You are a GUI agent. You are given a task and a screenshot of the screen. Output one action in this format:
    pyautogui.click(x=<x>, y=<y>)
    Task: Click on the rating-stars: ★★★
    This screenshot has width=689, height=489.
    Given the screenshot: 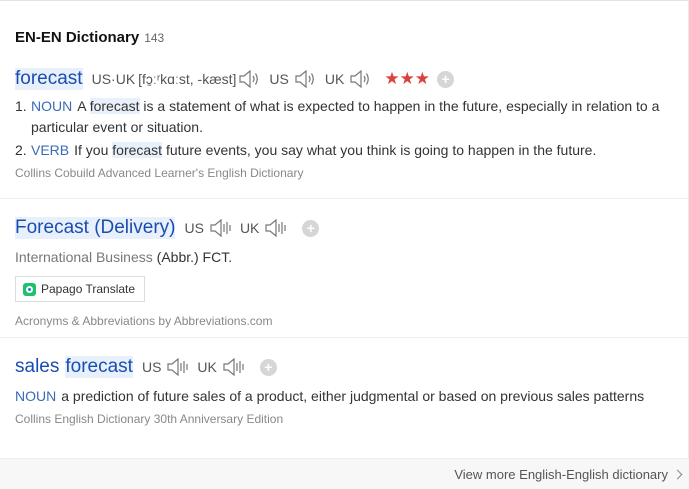 What is the action you would take?
    pyautogui.click(x=407, y=78)
    